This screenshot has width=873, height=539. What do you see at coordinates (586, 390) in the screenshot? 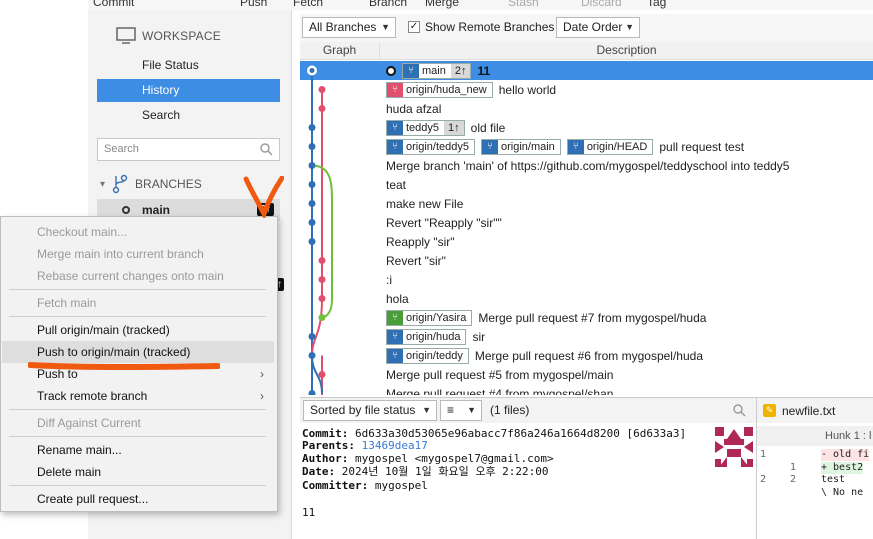
I see `commit-row: Merge pull request #4 from mygospel/shan` at bounding box center [586, 390].